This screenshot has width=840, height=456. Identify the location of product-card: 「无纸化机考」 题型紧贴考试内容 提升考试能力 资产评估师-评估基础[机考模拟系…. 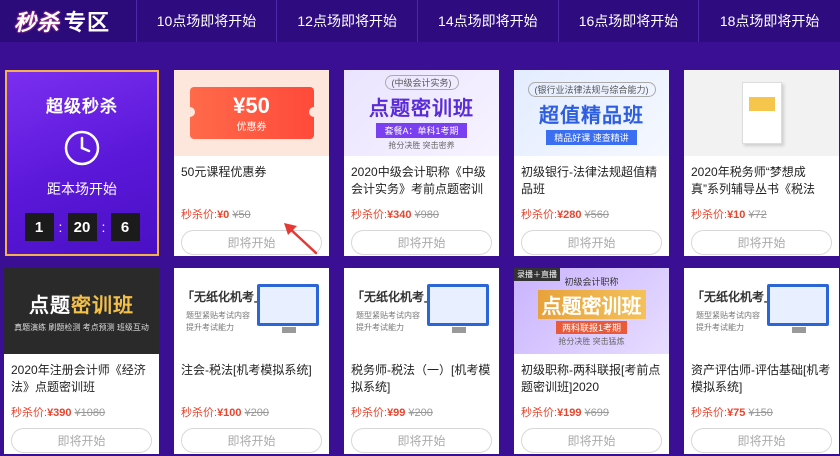
(761, 361).